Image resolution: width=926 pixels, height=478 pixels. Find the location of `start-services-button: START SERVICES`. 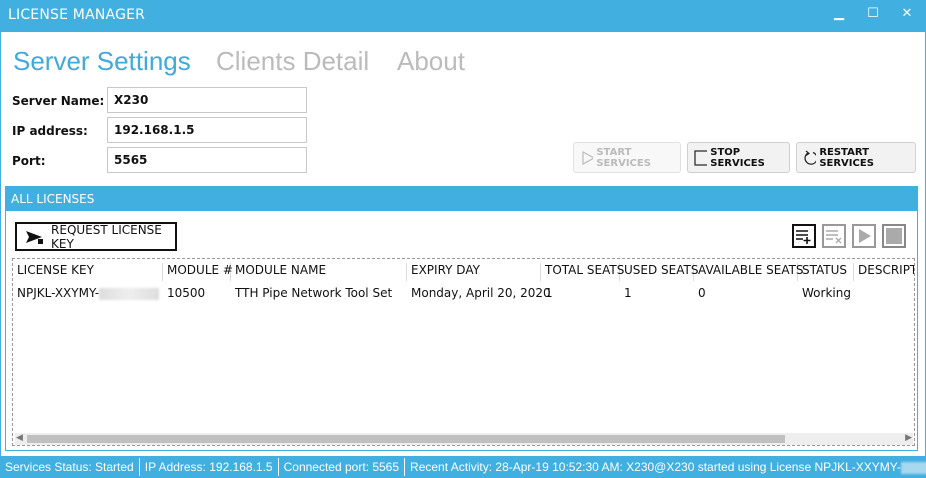

start-services-button: START SERVICES is located at coordinates (627, 157).